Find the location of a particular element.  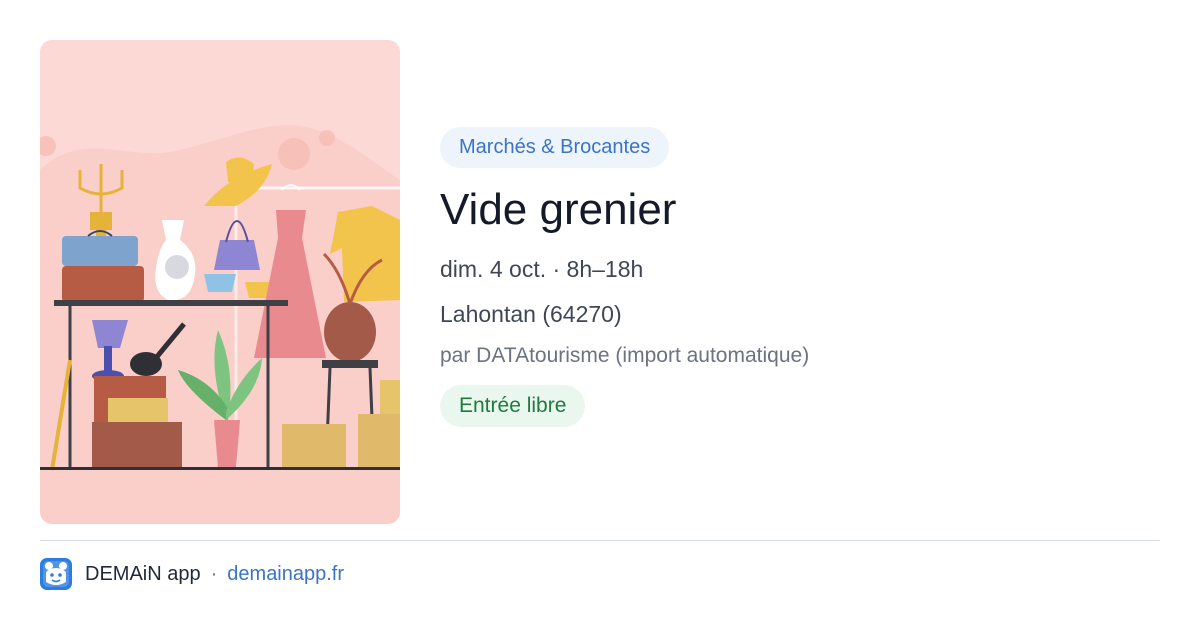

event-date: dim. 4 oct. · 8h–18h is located at coordinates (542, 269).